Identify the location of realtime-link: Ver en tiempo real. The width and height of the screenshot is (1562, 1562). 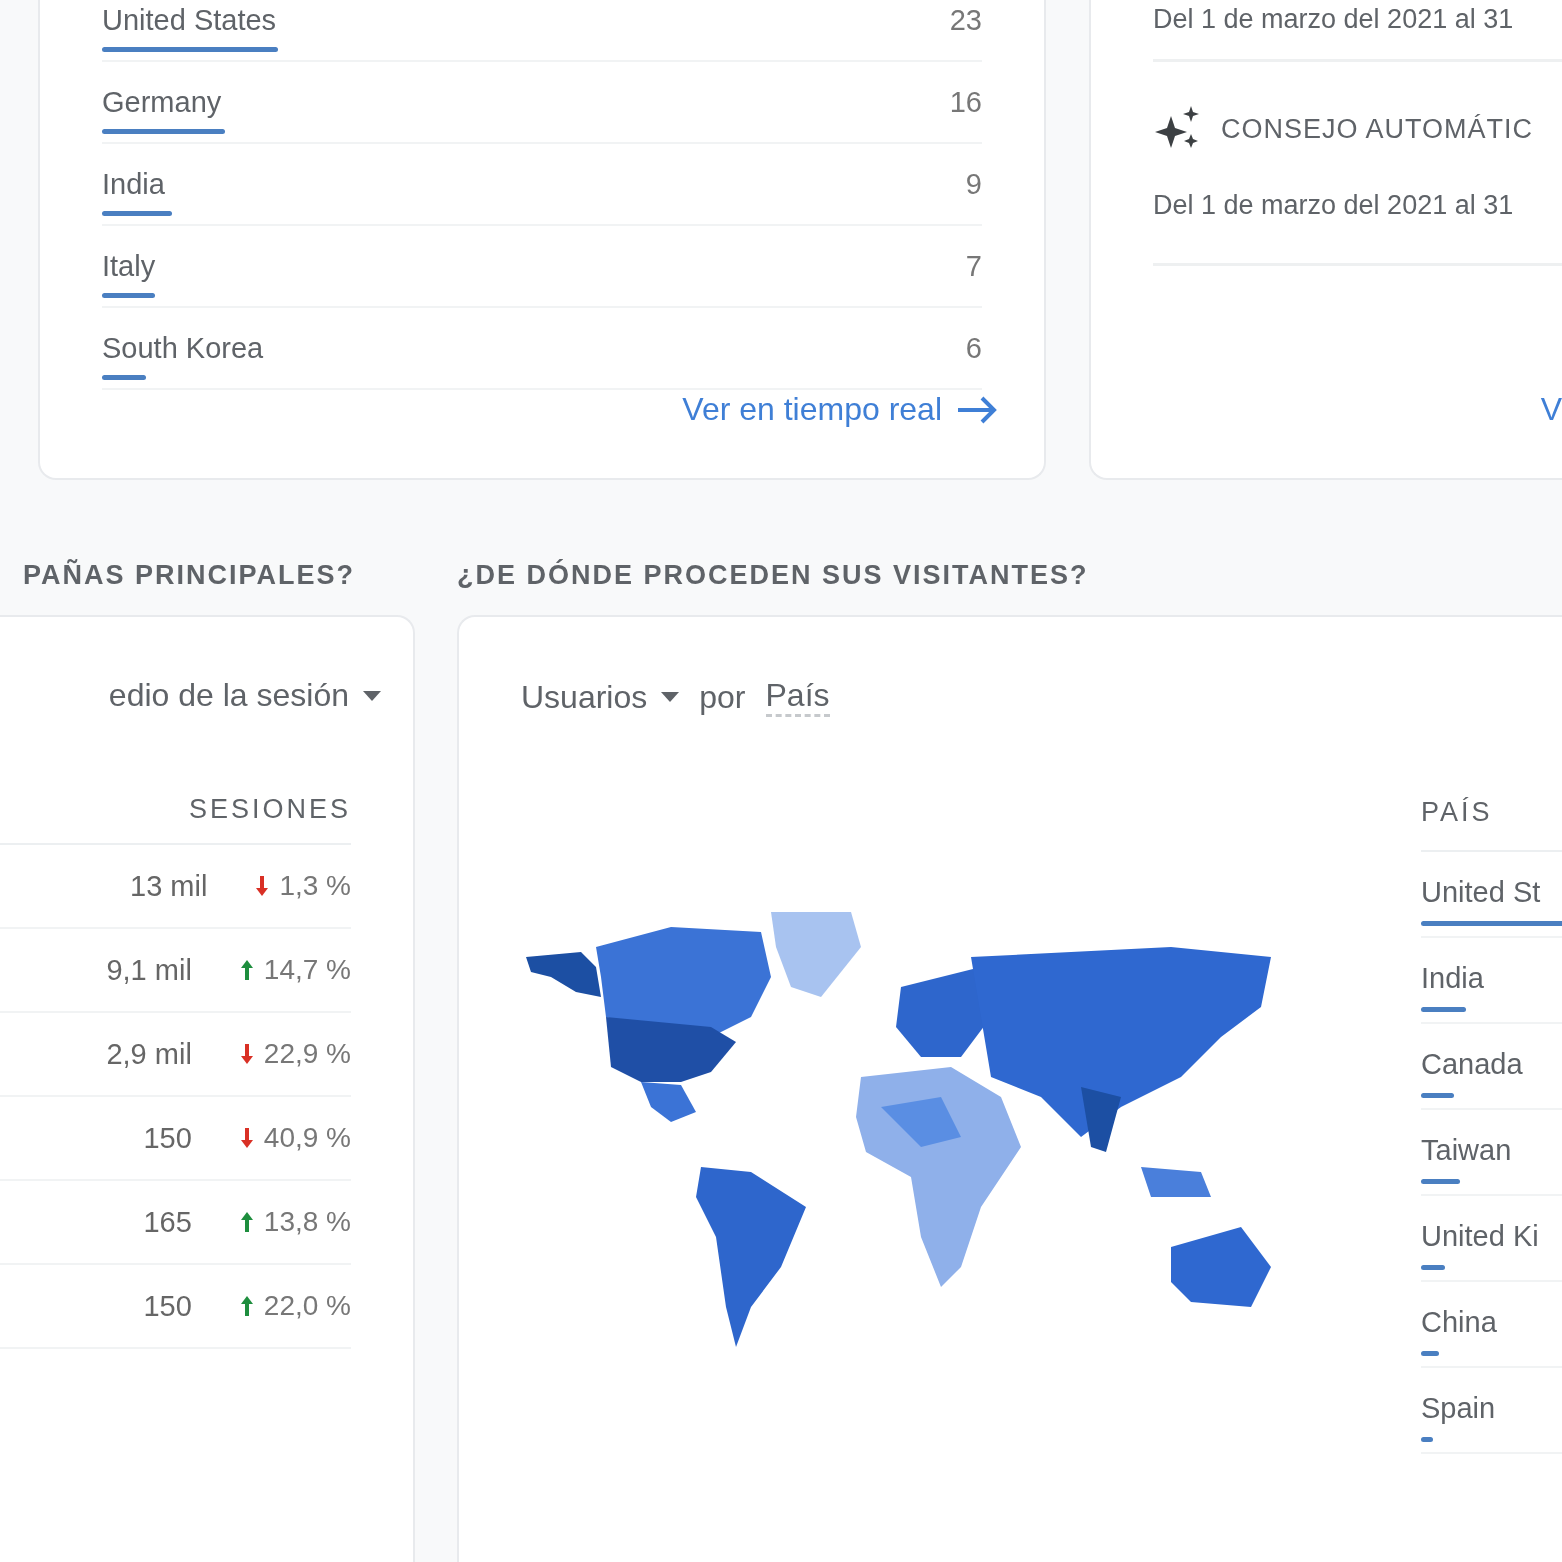
(840, 409).